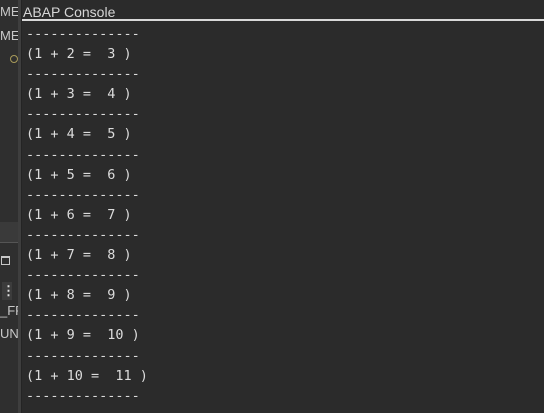 The height and width of the screenshot is (413, 544). Describe the element at coordinates (79, 54) in the screenshot. I see `console-result-line: (1 + 2 = 3 )` at that location.